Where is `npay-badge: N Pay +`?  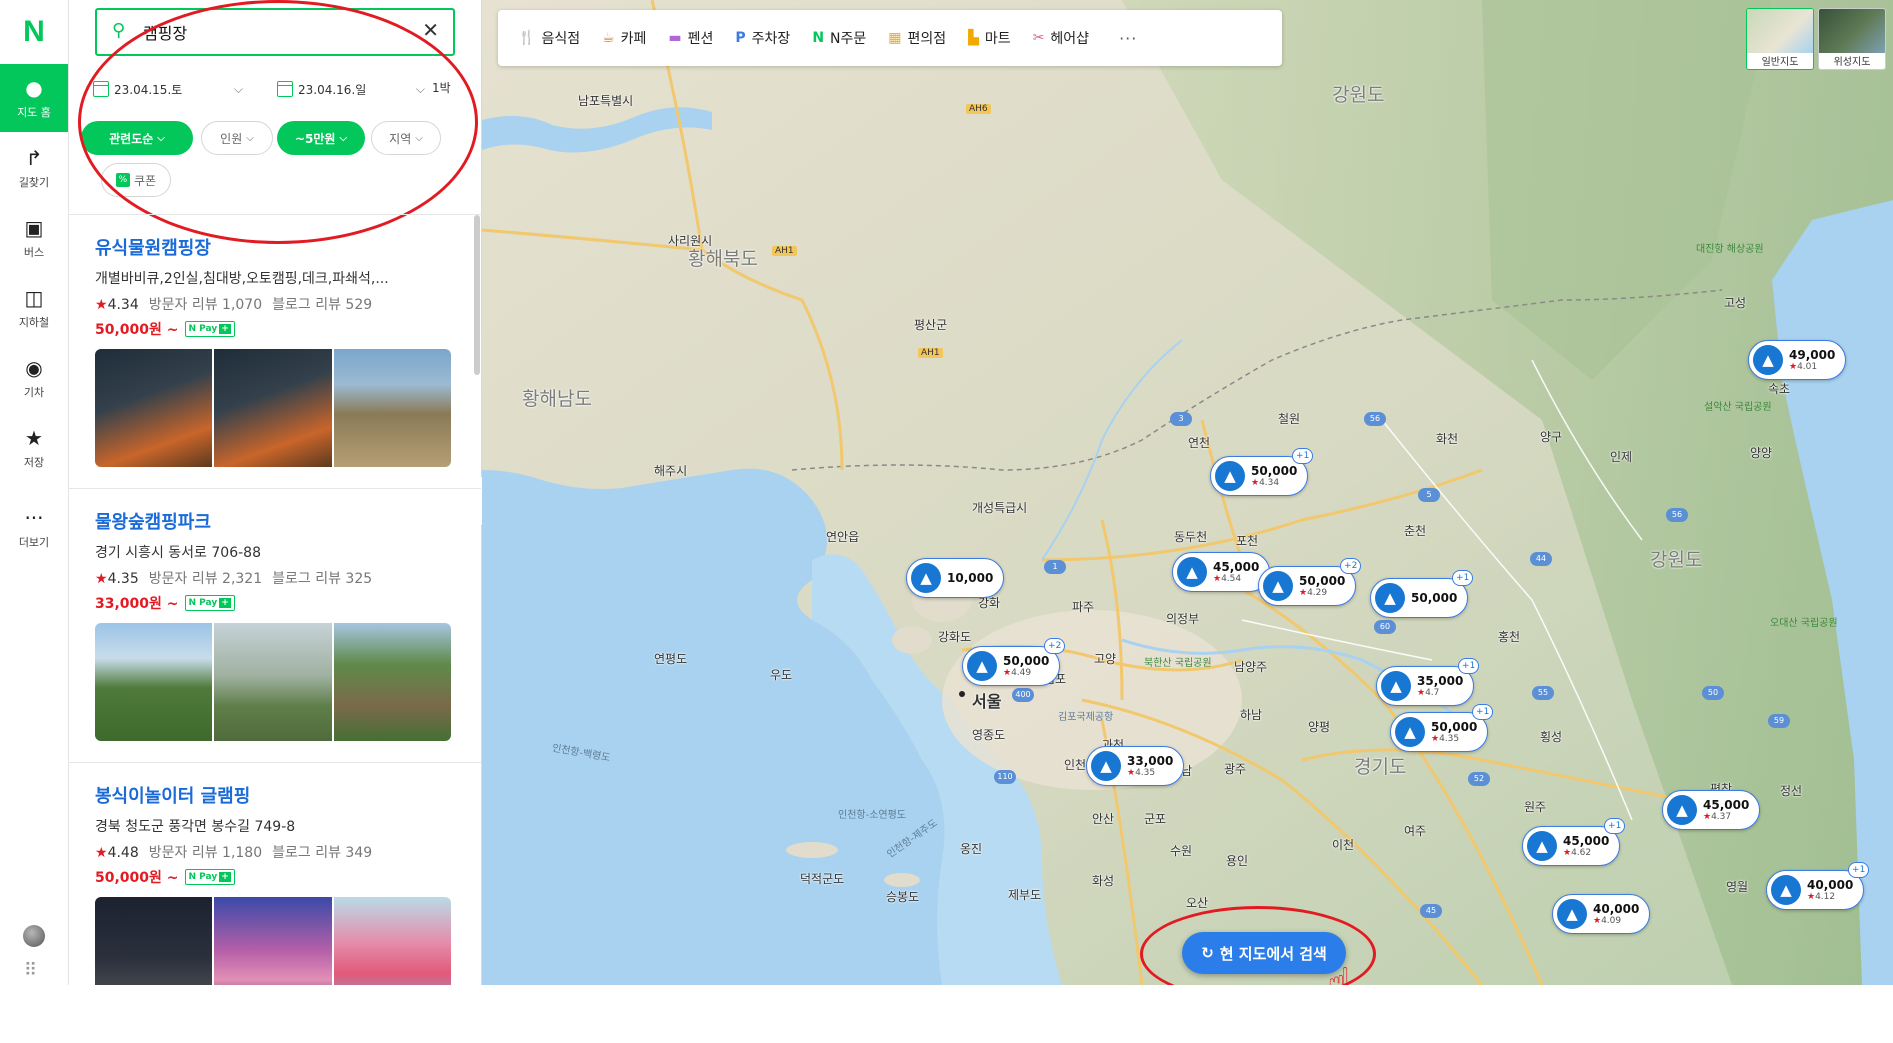
npay-badge: N Pay + is located at coordinates (209, 877).